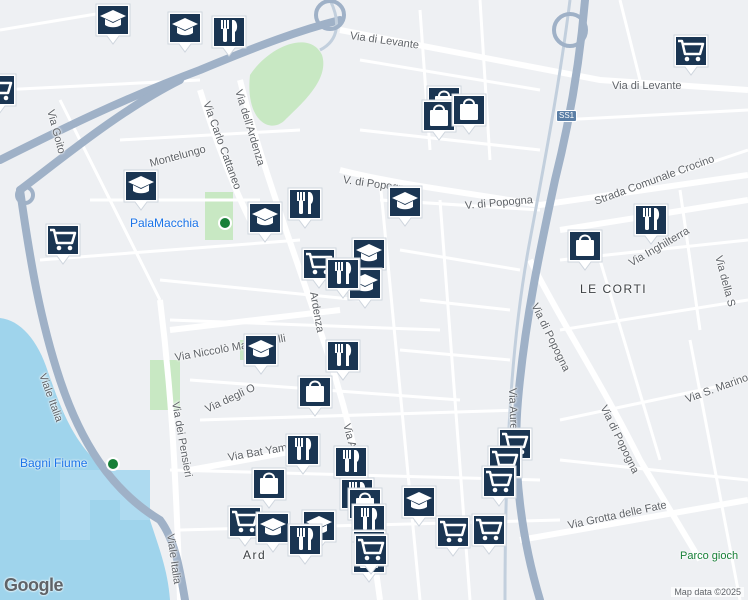 The width and height of the screenshot is (748, 600). Describe the element at coordinates (286, 84) in the screenshot. I see `park-north` at that location.